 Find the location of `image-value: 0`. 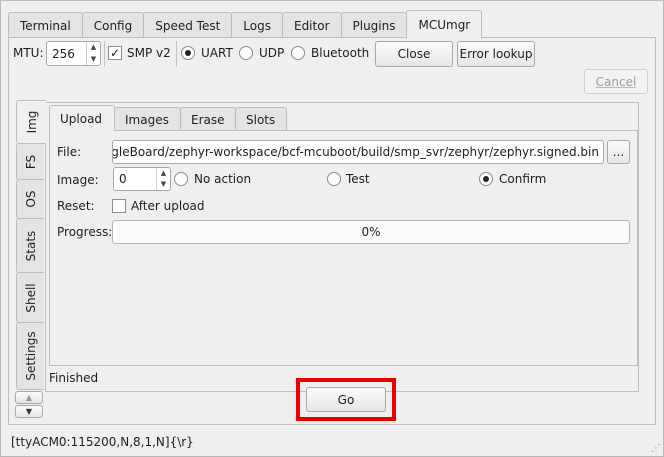

image-value: 0 is located at coordinates (123, 179).